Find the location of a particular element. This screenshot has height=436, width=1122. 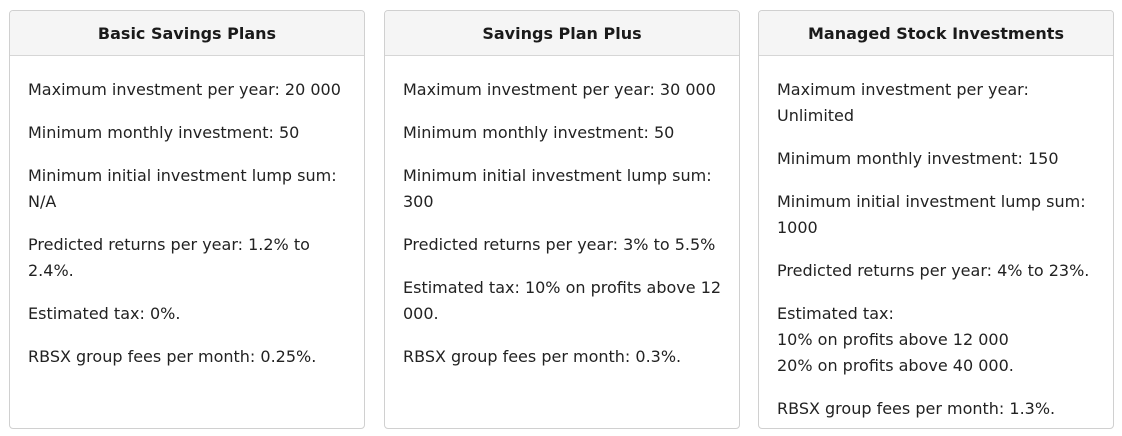

predicted-returns: Predicted returns per year: 4% to 23%. is located at coordinates (933, 270).